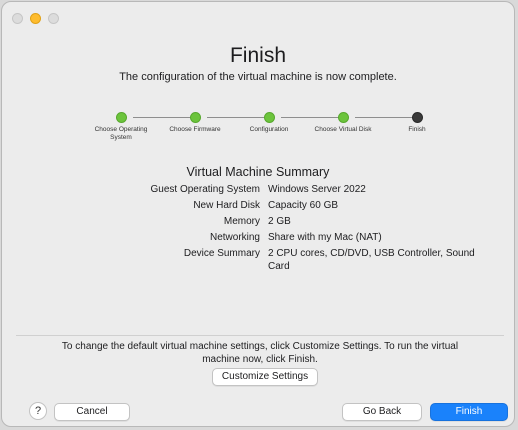  Describe the element at coordinates (343, 129) in the screenshot. I see `step-label: Choose Virtual Disk` at that location.